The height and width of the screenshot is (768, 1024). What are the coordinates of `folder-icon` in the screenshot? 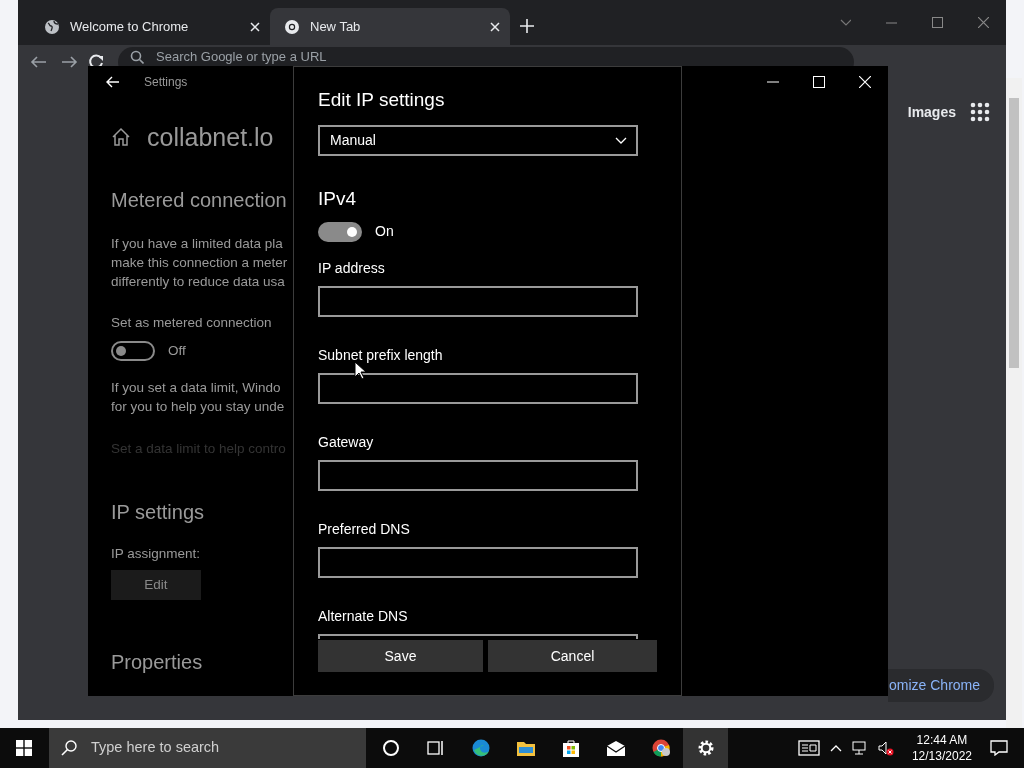 It's located at (525, 748).